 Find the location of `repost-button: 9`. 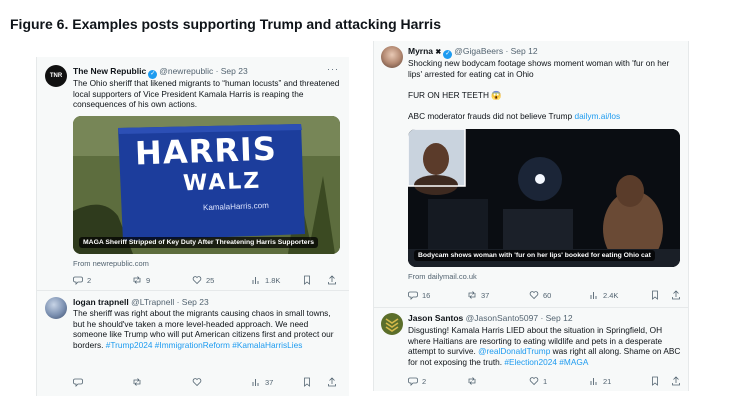

repost-button: 9 is located at coordinates (141, 280).